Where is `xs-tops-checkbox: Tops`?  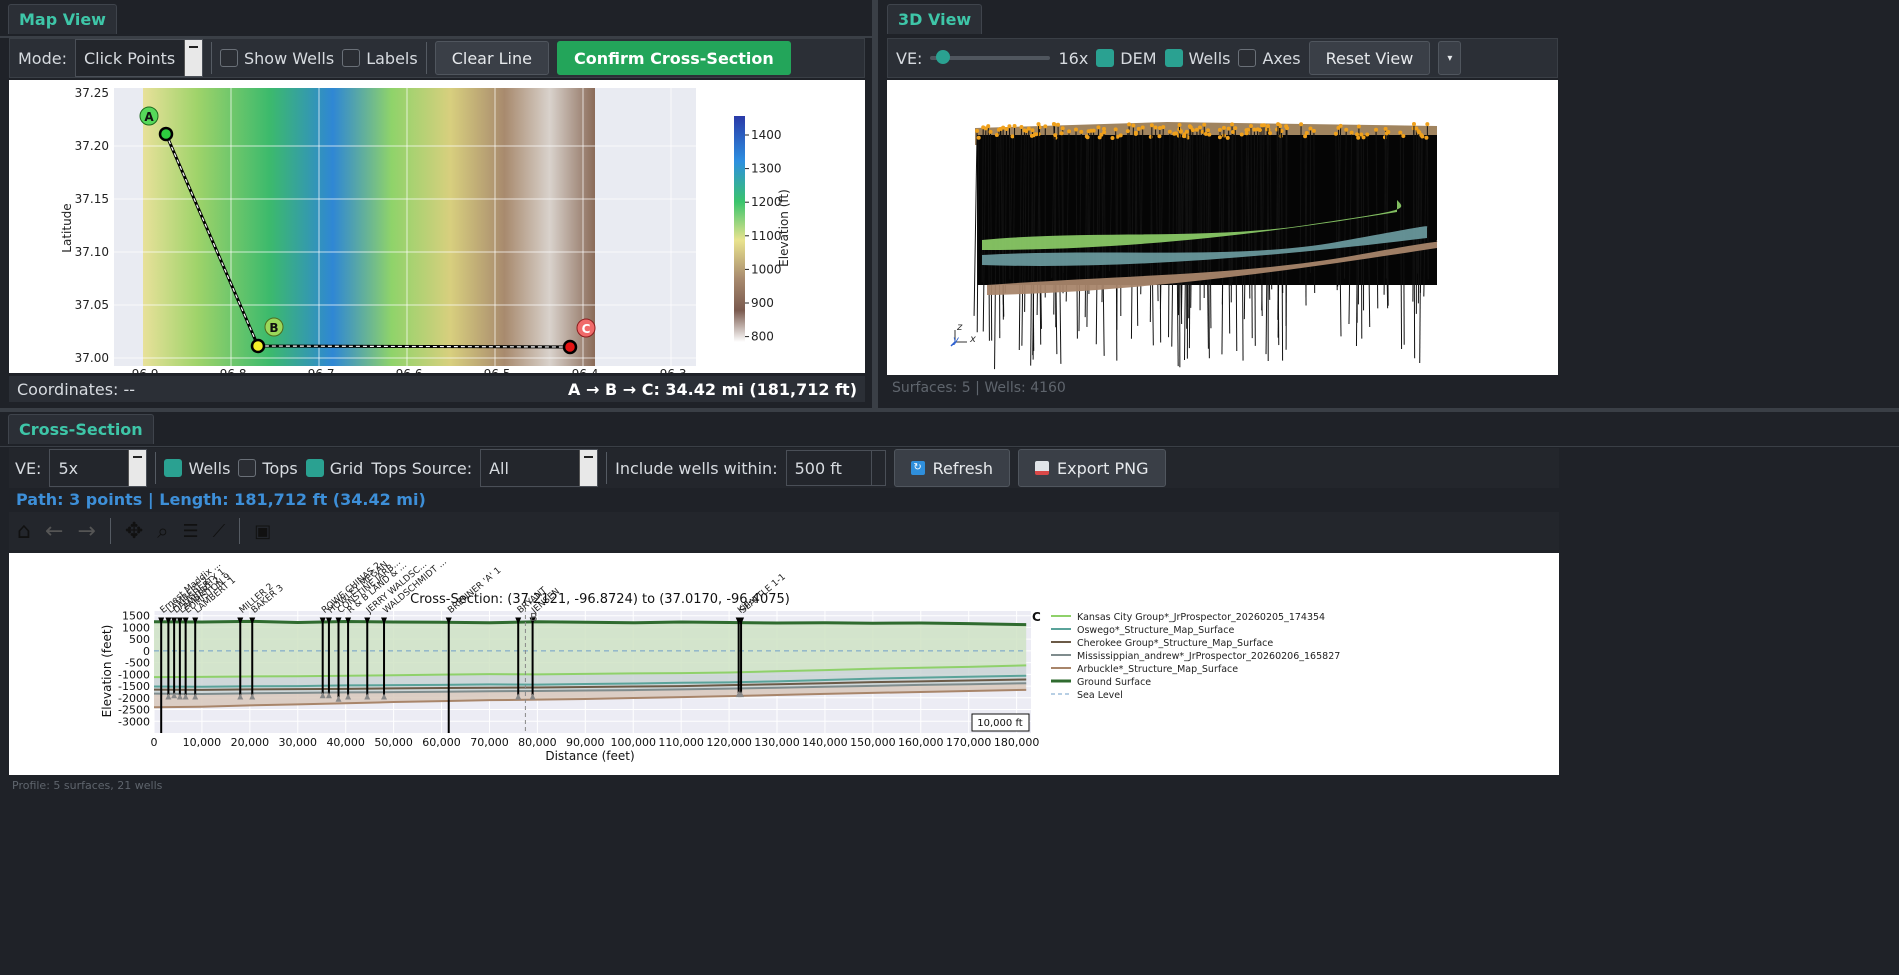 xs-tops-checkbox: Tops is located at coordinates (268, 468).